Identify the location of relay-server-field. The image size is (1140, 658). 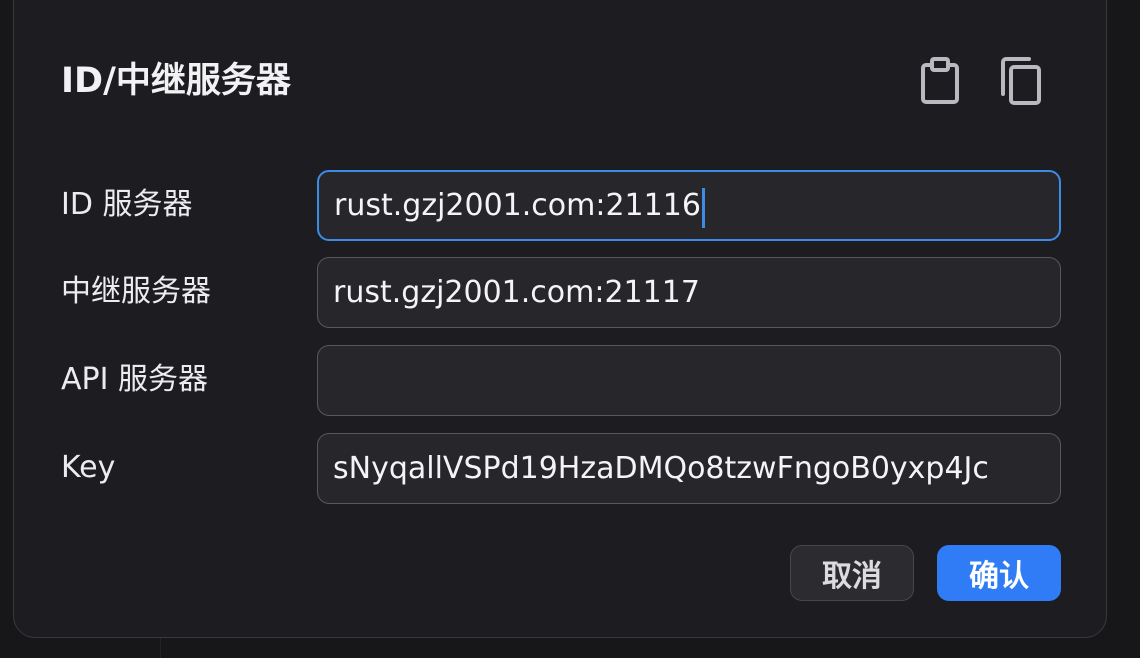
(689, 292).